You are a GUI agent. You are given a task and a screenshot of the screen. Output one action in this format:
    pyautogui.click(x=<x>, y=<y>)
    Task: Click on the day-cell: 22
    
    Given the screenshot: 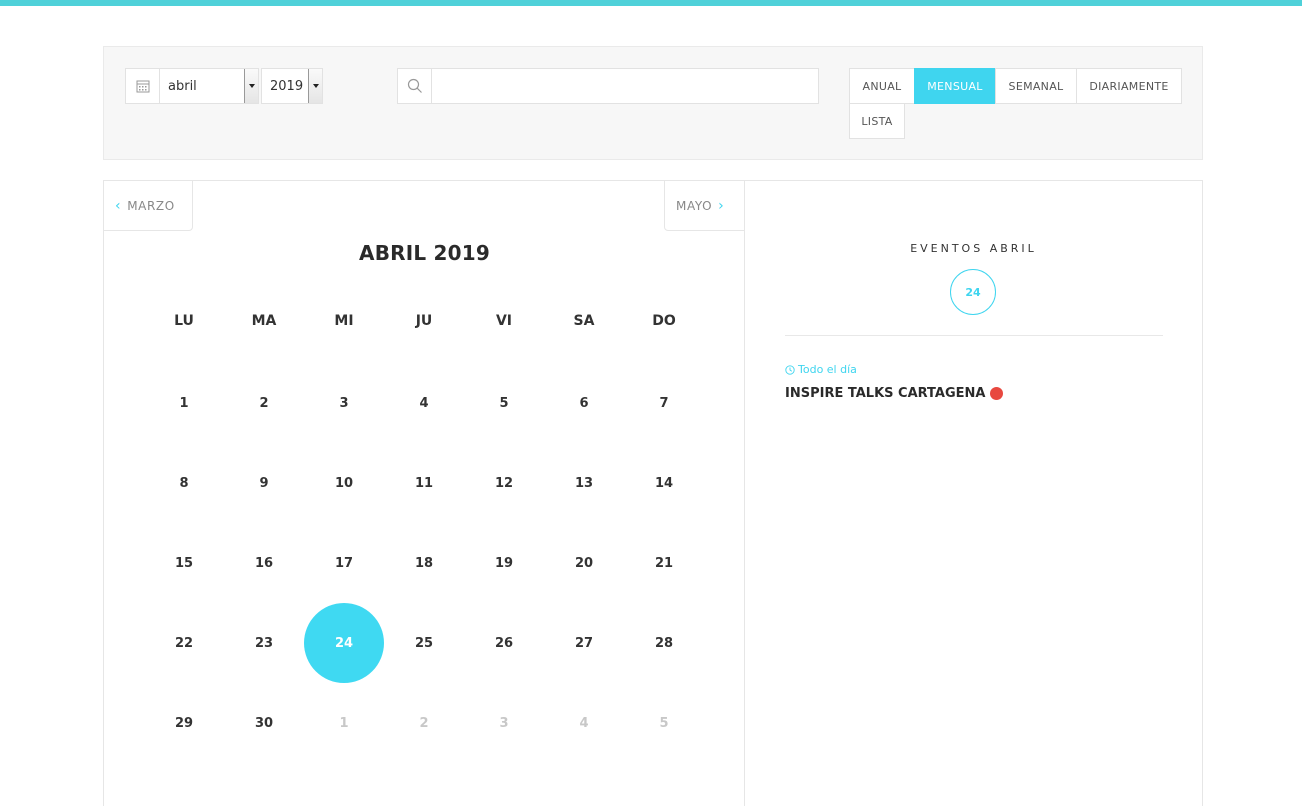 What is the action you would take?
    pyautogui.click(x=184, y=643)
    